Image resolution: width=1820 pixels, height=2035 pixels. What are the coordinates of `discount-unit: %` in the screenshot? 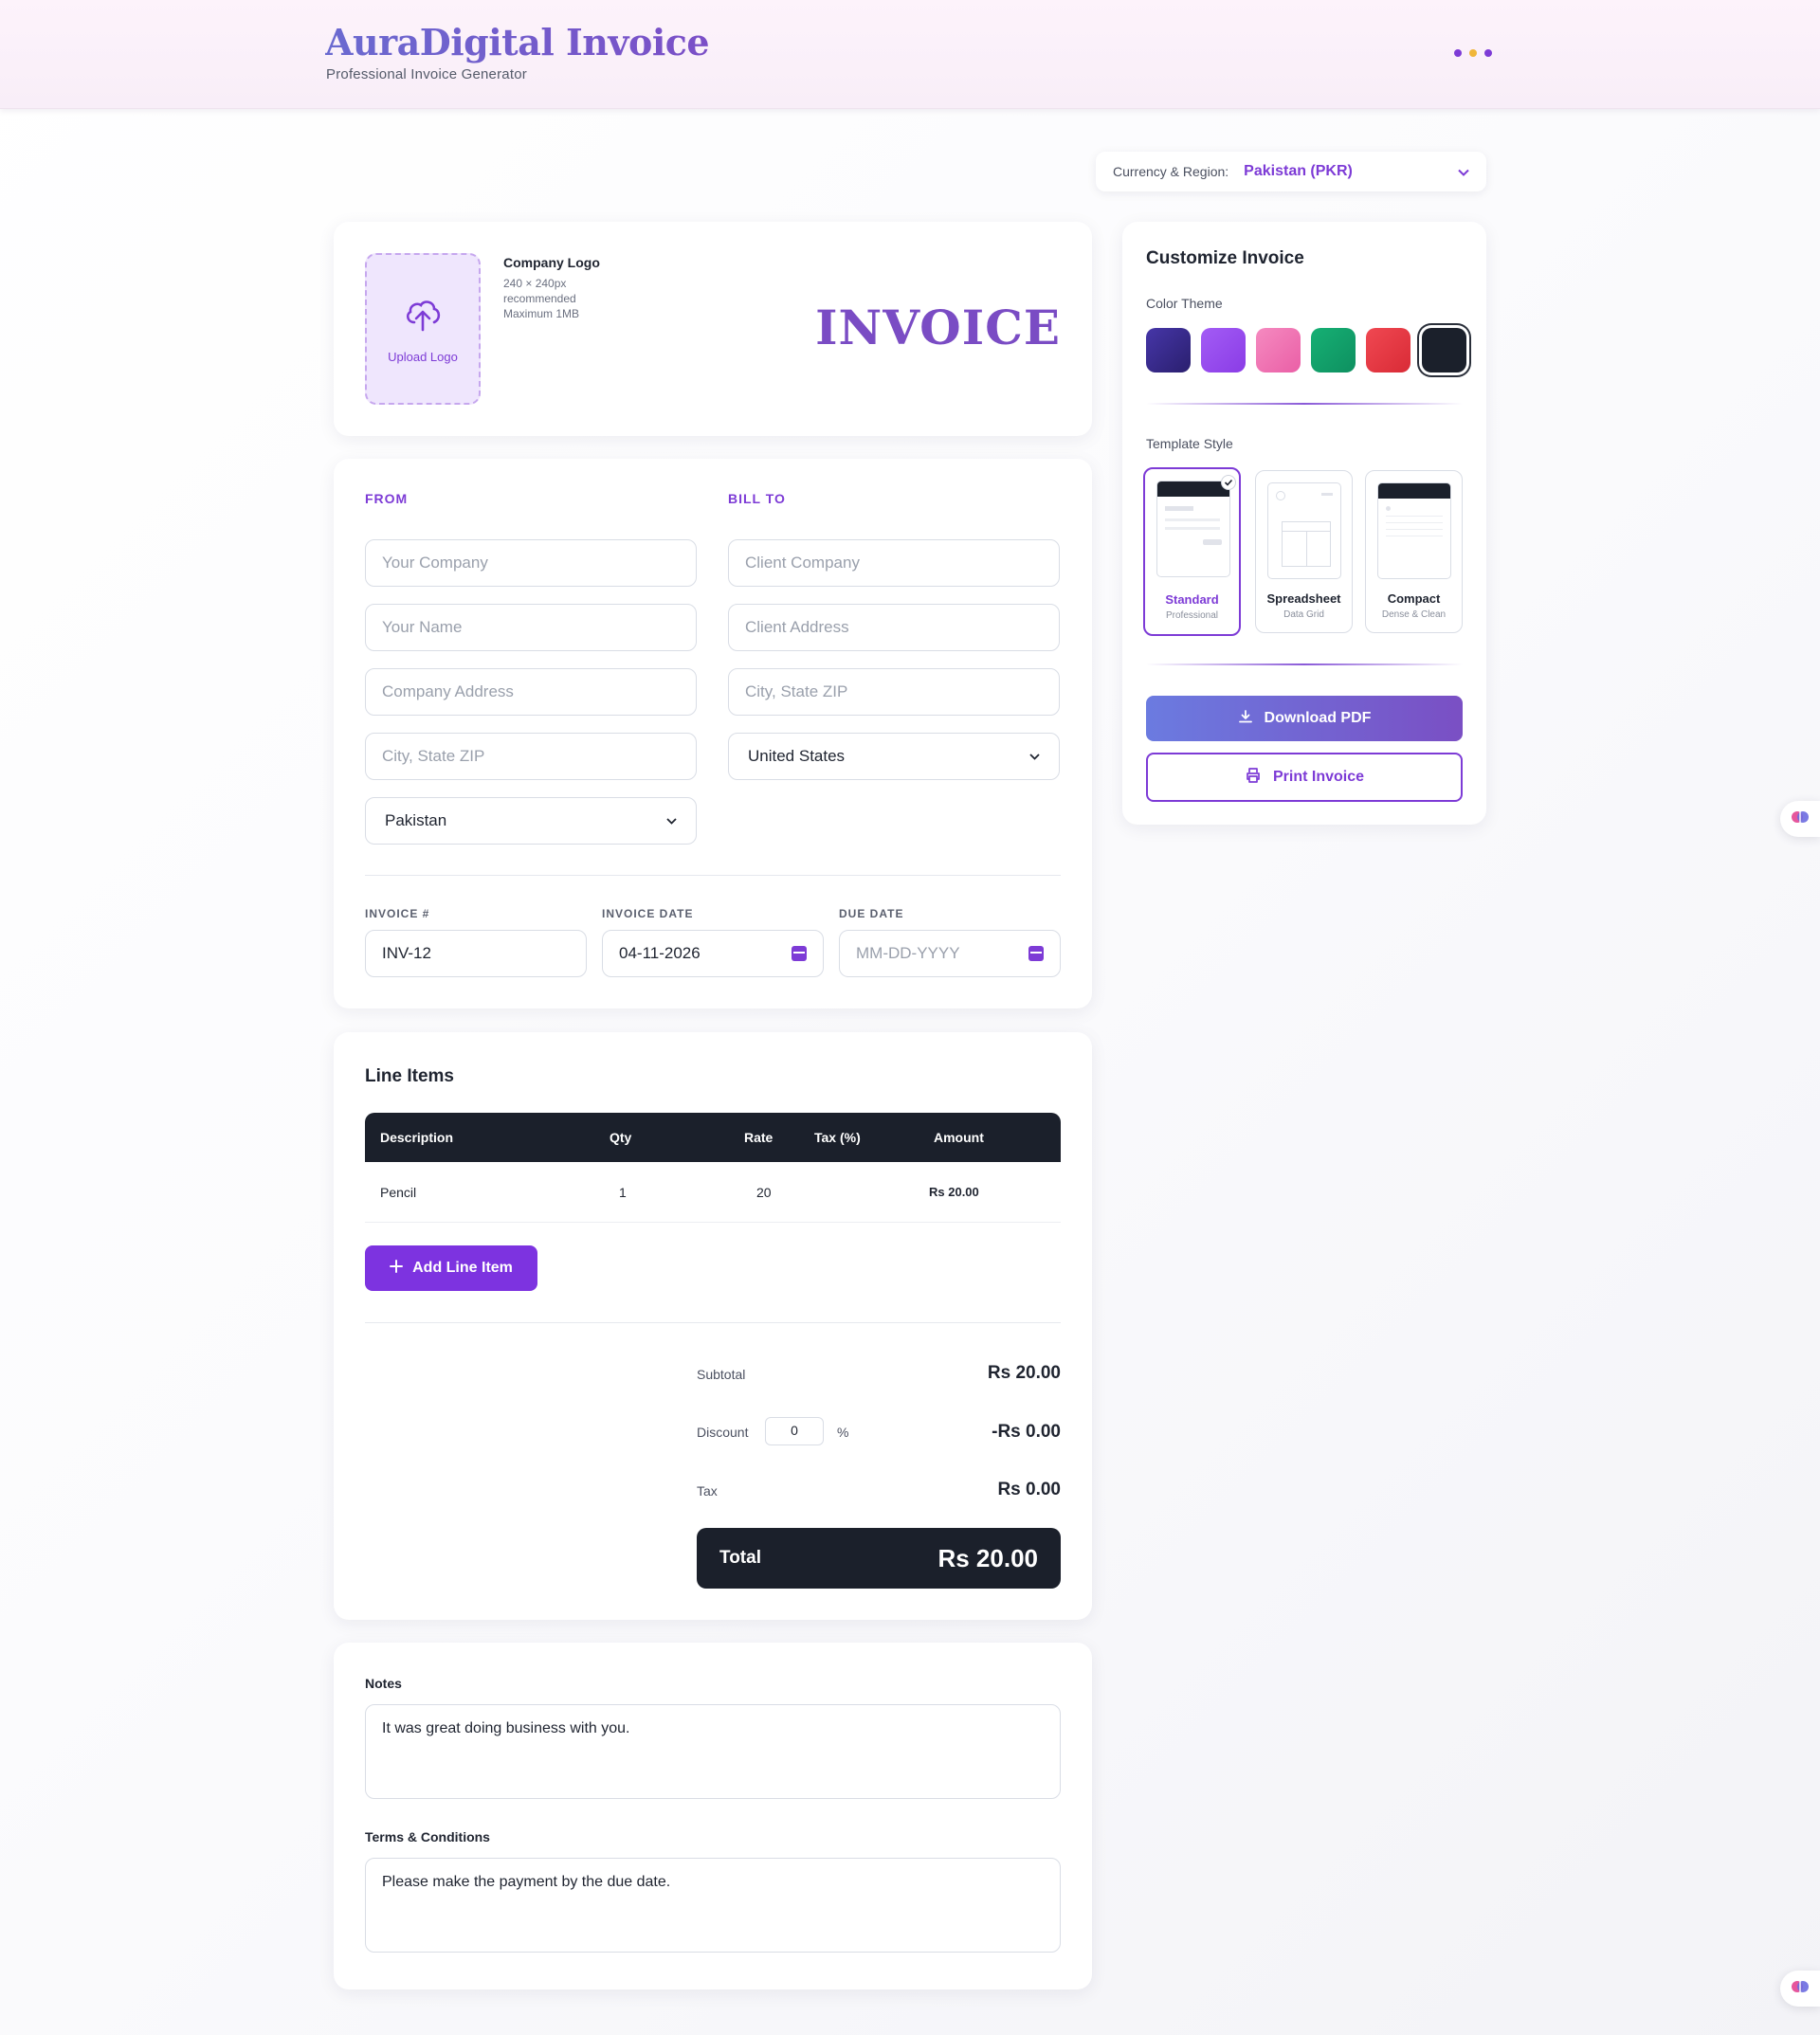 It's located at (843, 1432).